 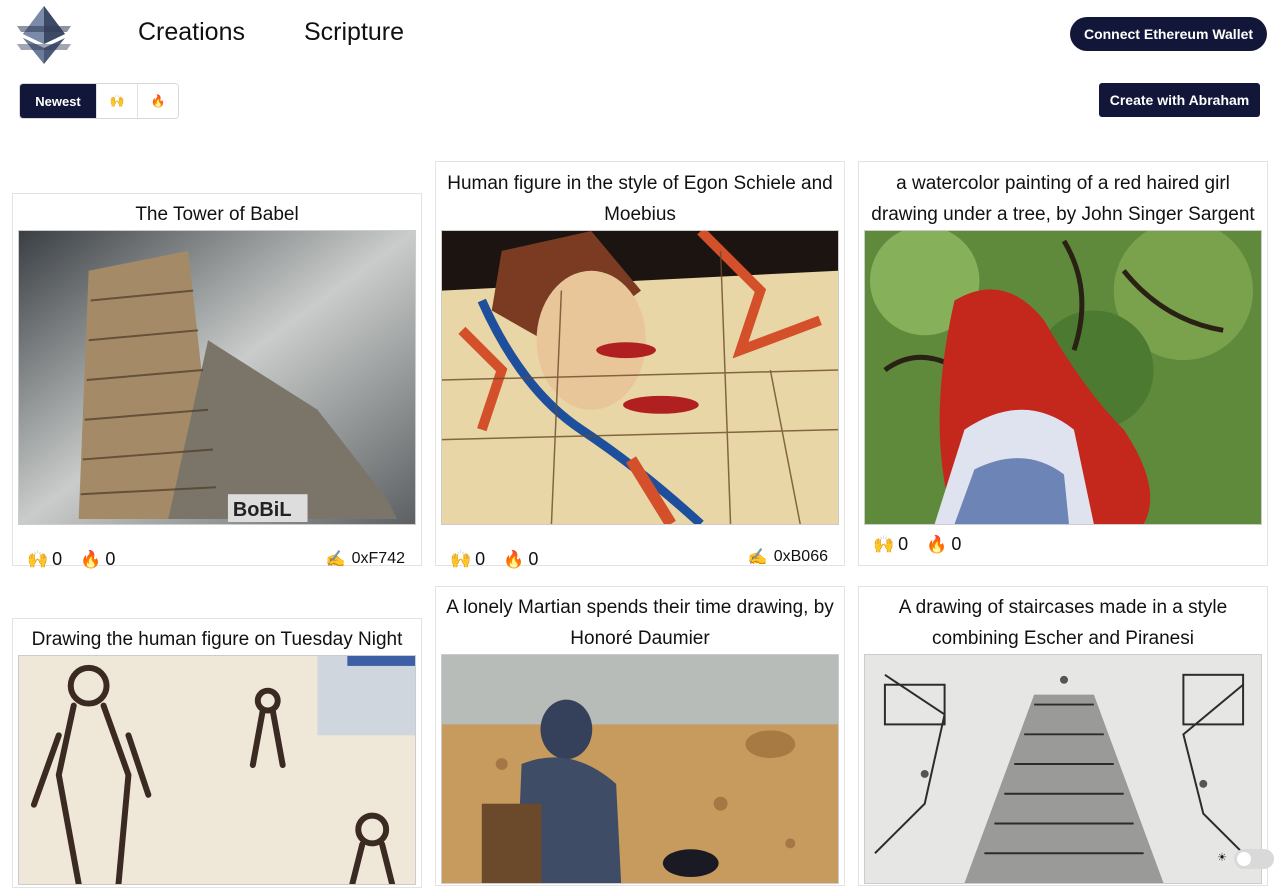 I want to click on sort-newest-tab: Newest, so click(x=58, y=101).